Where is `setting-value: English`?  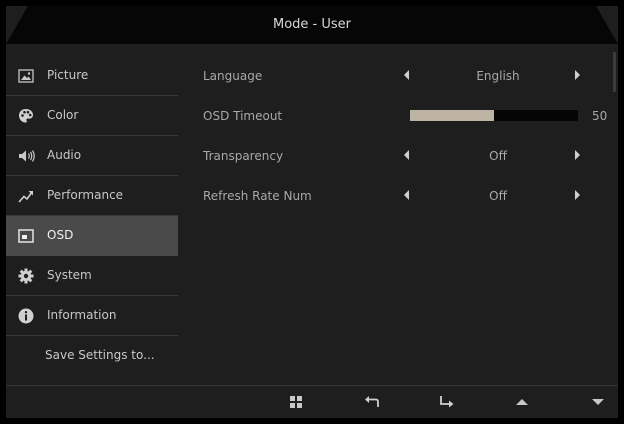 setting-value: English is located at coordinates (498, 76).